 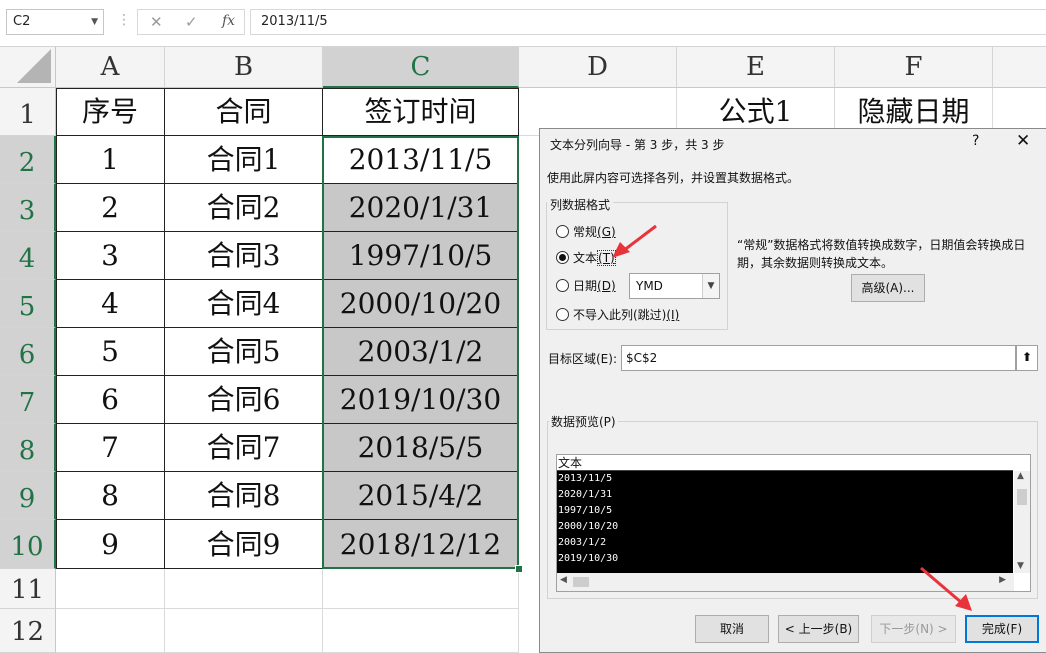 I want to click on radio-general: 常规(G), so click(x=586, y=232).